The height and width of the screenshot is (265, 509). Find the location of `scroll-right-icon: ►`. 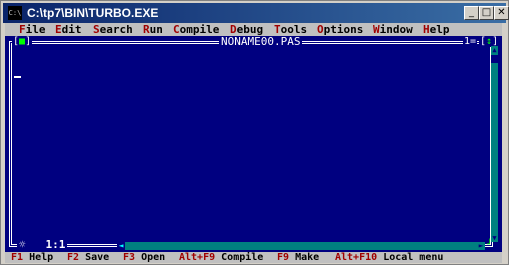

scroll-right-icon: ► is located at coordinates (481, 246).